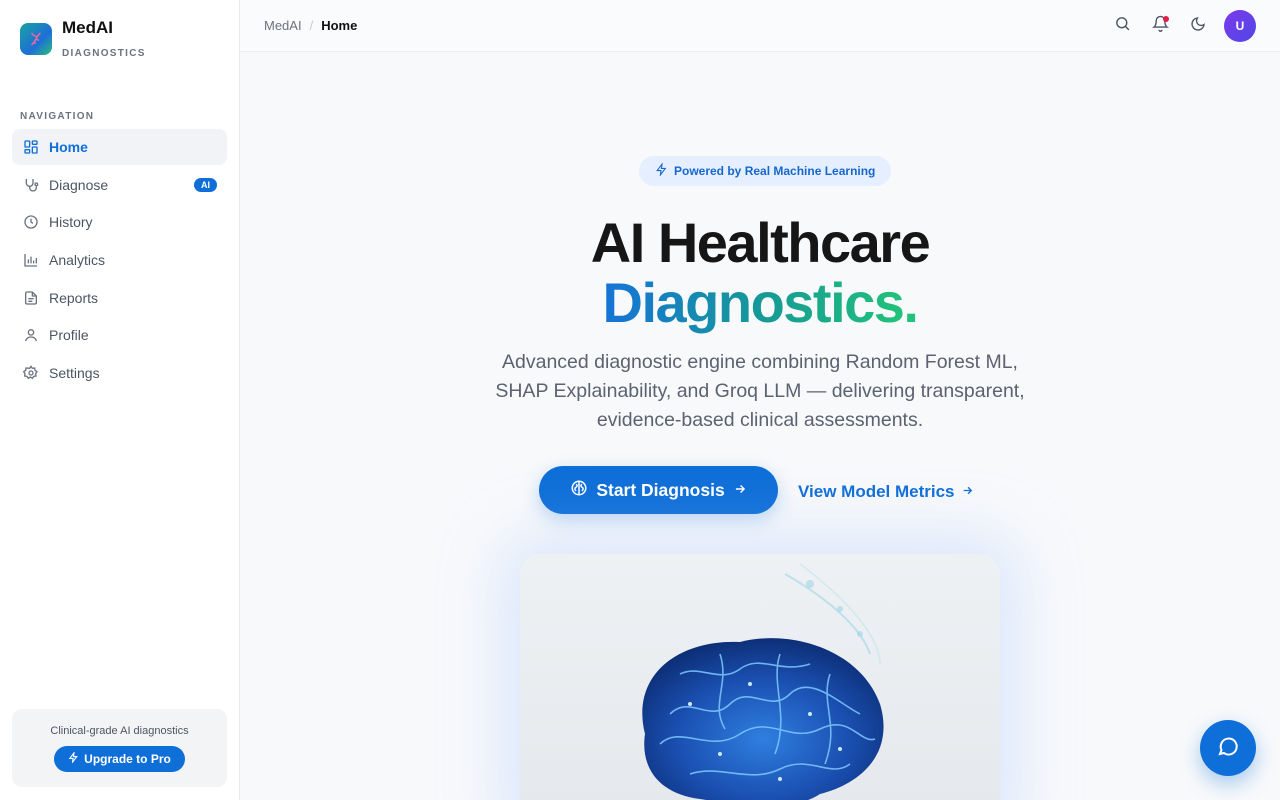  Describe the element at coordinates (83, 38) in the screenshot. I see `brand: MedAI DIAGNOSTICS` at that location.